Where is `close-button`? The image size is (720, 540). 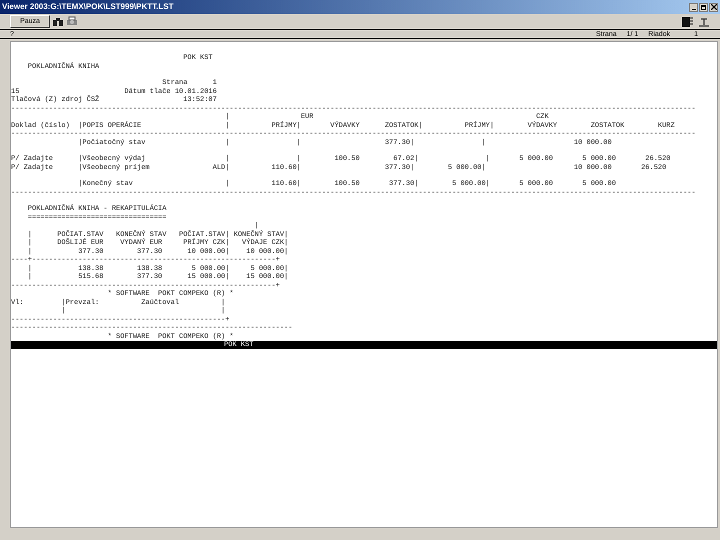 close-button is located at coordinates (713, 7).